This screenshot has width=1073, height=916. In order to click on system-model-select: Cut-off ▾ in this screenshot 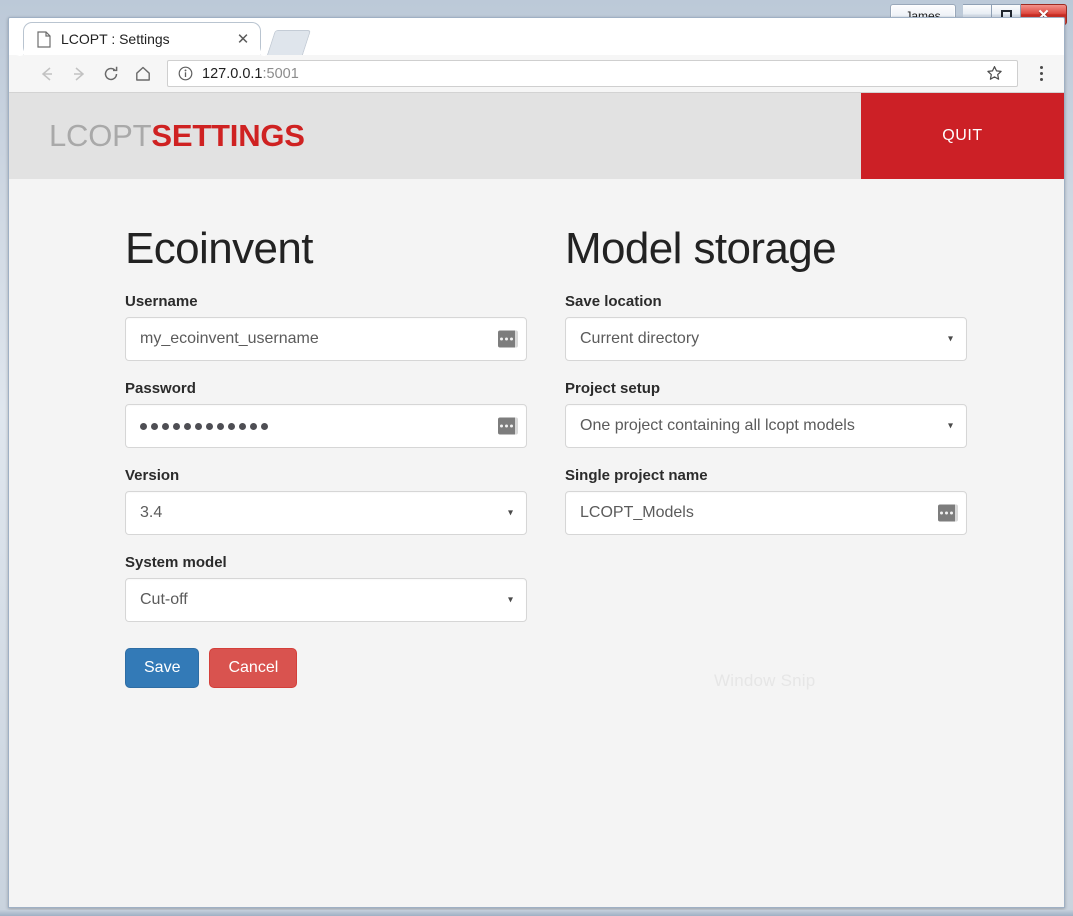, I will do `click(326, 600)`.